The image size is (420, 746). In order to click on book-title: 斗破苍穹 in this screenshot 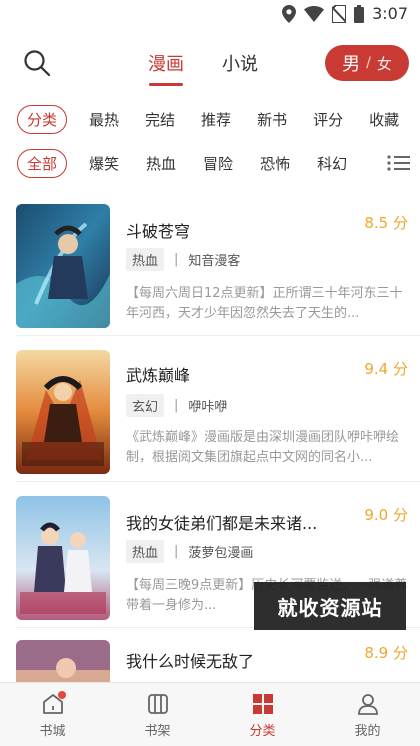, I will do `click(158, 230)`.